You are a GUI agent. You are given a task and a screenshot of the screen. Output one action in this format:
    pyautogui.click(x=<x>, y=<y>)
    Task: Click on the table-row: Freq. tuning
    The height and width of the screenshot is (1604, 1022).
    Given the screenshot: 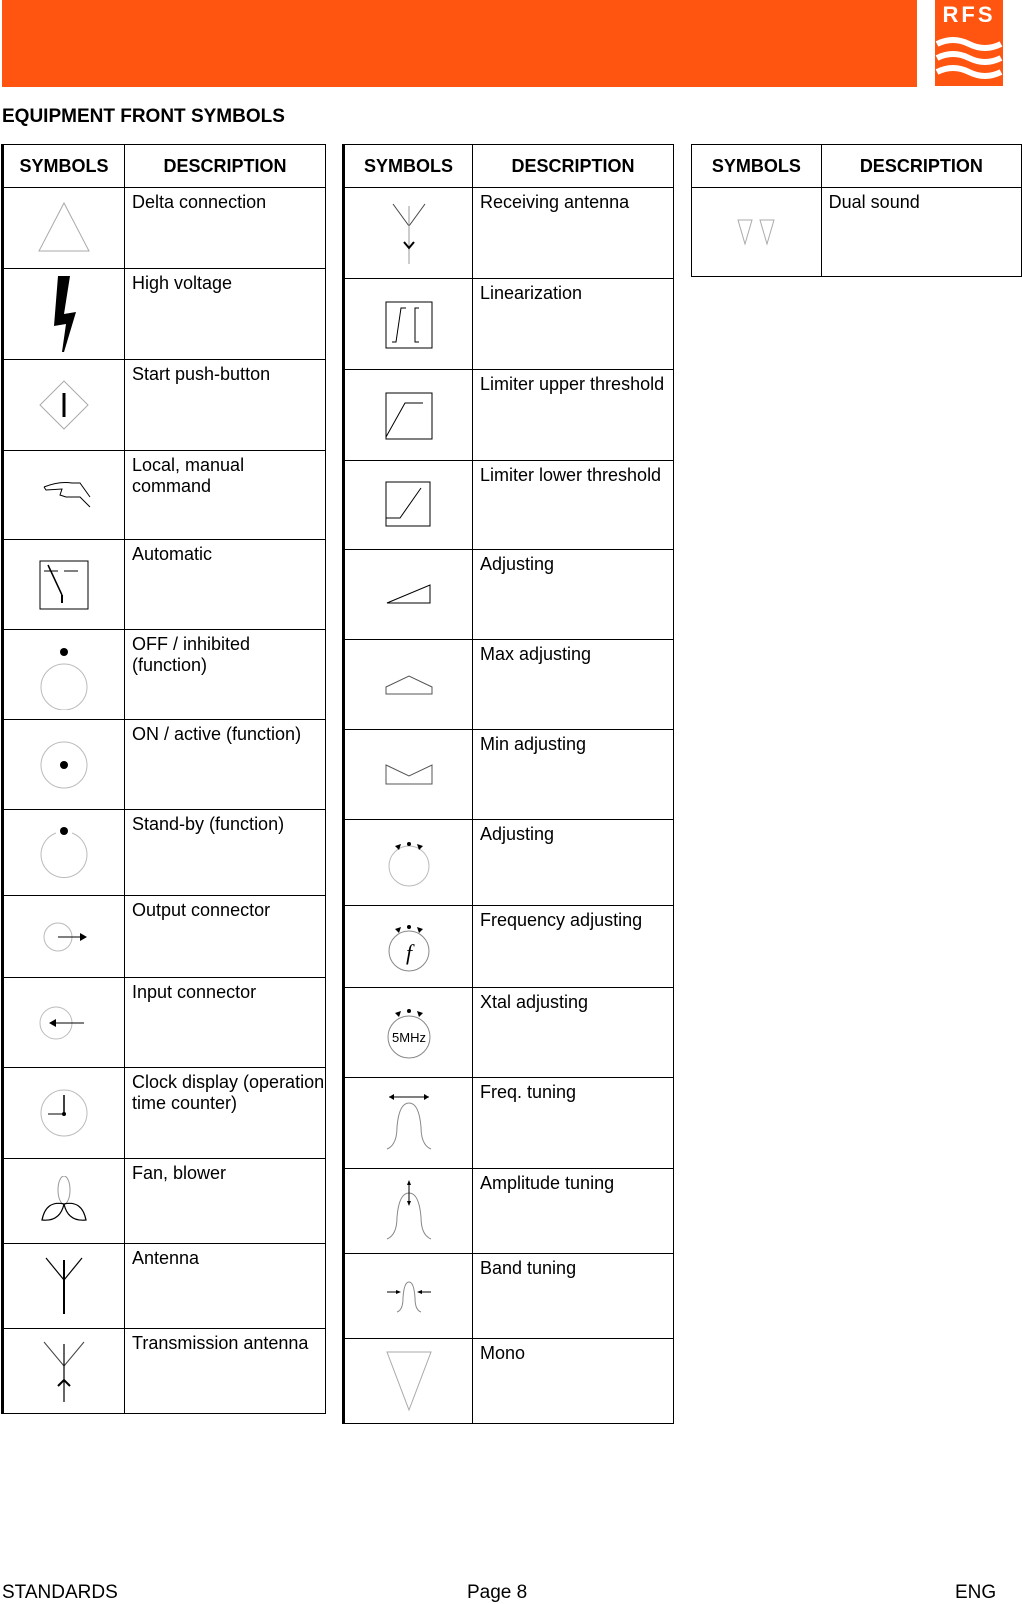 What is the action you would take?
    pyautogui.click(x=508, y=1123)
    